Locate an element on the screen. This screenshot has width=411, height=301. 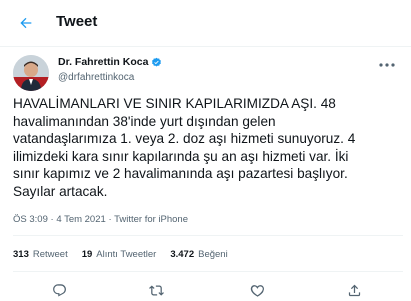
reply-button is located at coordinates (59, 290).